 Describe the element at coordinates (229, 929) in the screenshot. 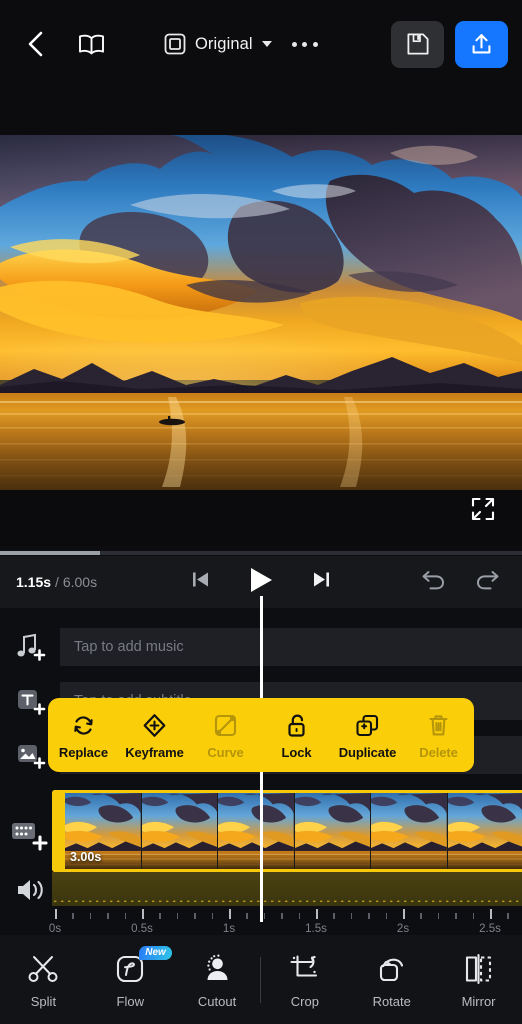

I see `ruler-label: 1s` at that location.